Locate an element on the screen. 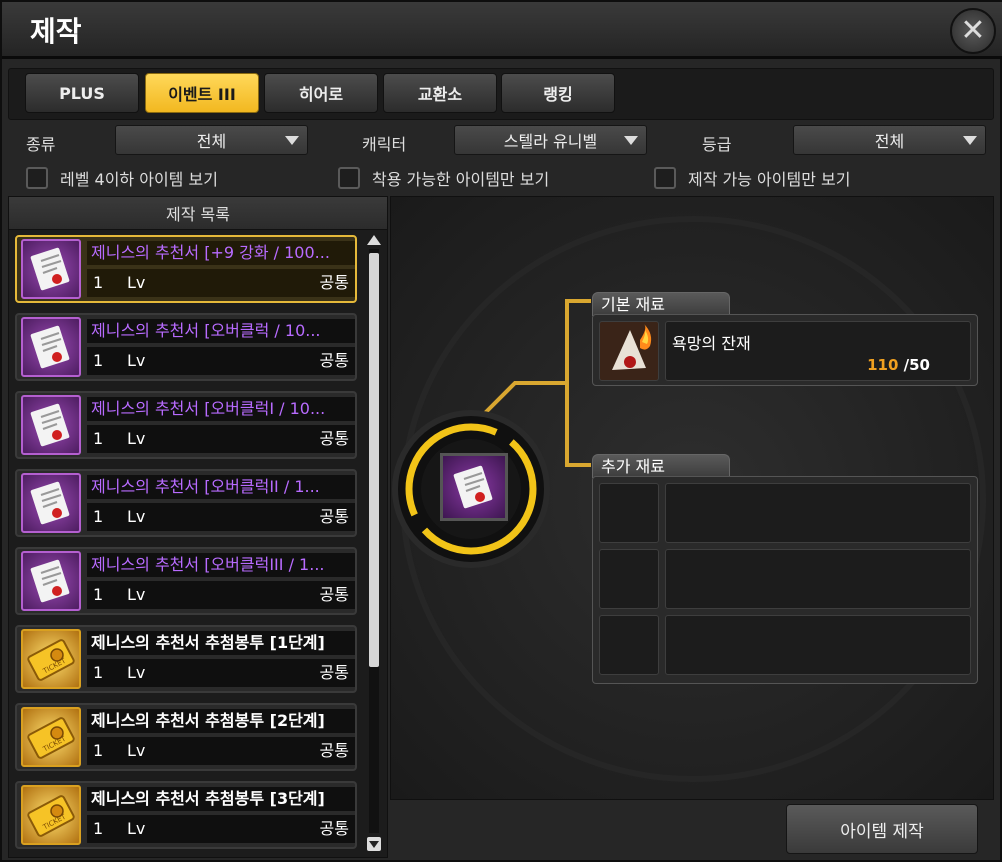 This screenshot has width=1002, height=862. craft-list-header: 제작 목록 is located at coordinates (198, 213).